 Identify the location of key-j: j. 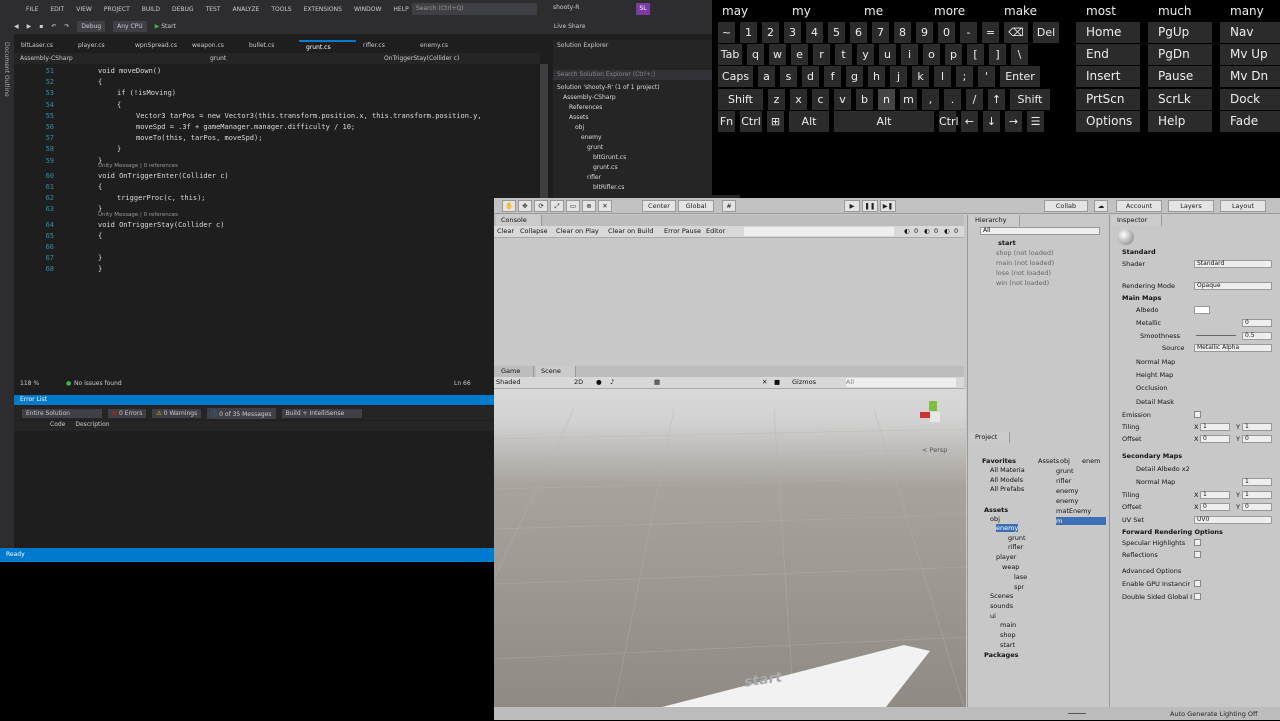
(898, 76).